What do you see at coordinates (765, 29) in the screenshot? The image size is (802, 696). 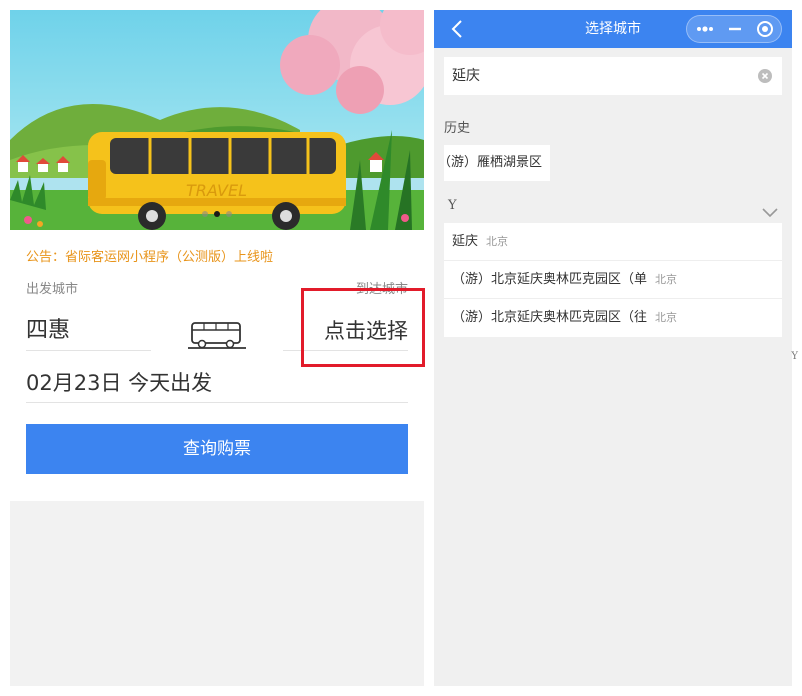 I see `target-close-icon` at bounding box center [765, 29].